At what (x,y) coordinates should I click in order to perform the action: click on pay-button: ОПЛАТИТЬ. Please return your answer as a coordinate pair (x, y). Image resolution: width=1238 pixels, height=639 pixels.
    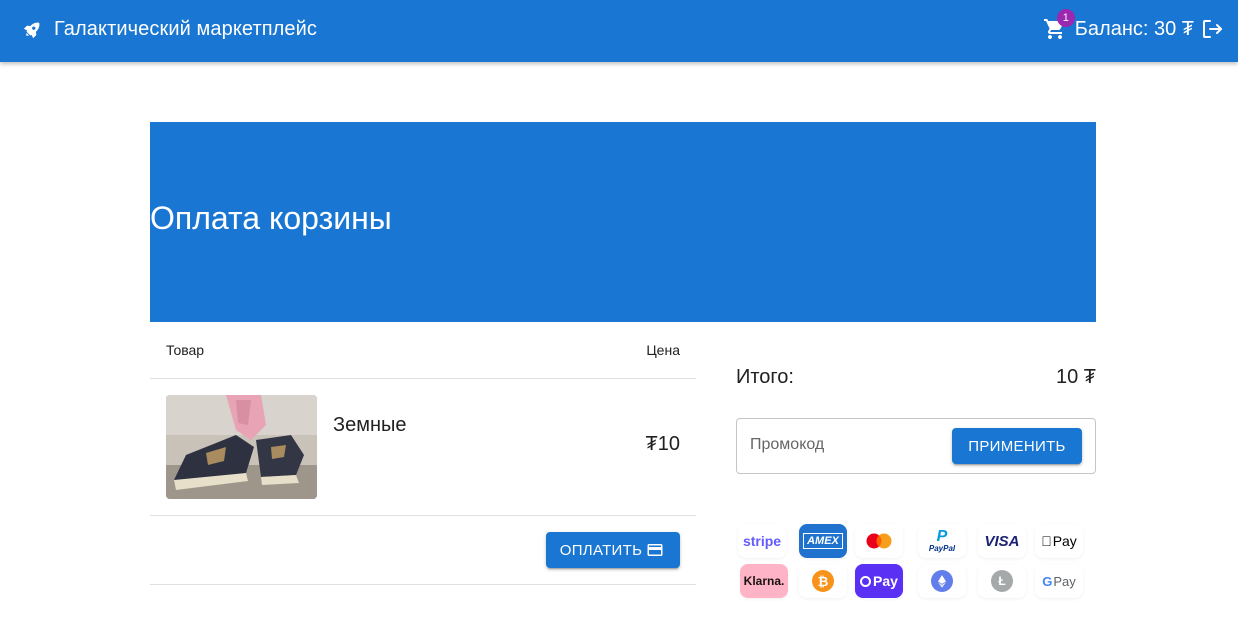
    Looking at the image, I should click on (613, 550).